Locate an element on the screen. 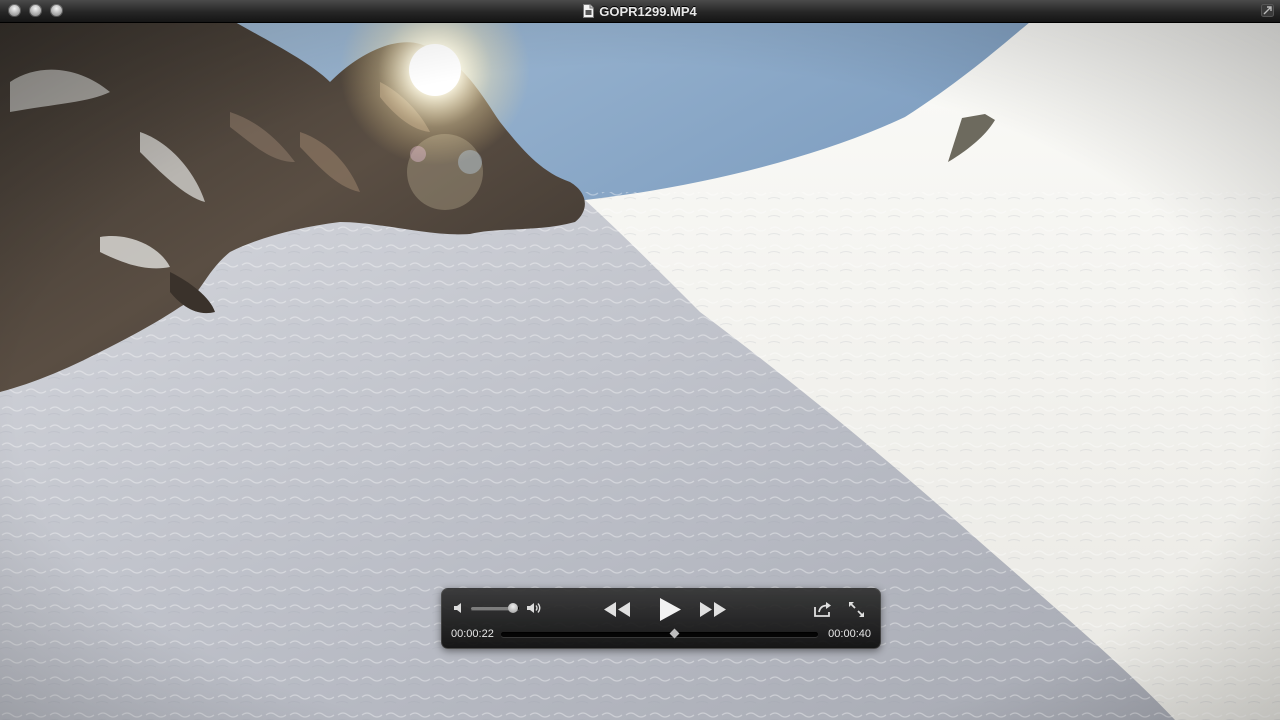  total-duration: 00:00:40 is located at coordinates (849, 634).